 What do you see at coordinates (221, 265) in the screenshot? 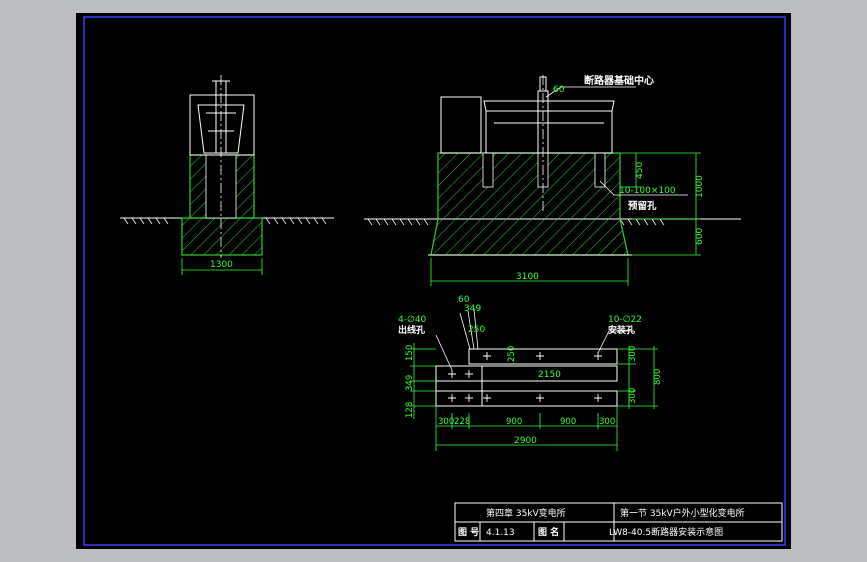
I see `dim-section-width: 1300` at bounding box center [221, 265].